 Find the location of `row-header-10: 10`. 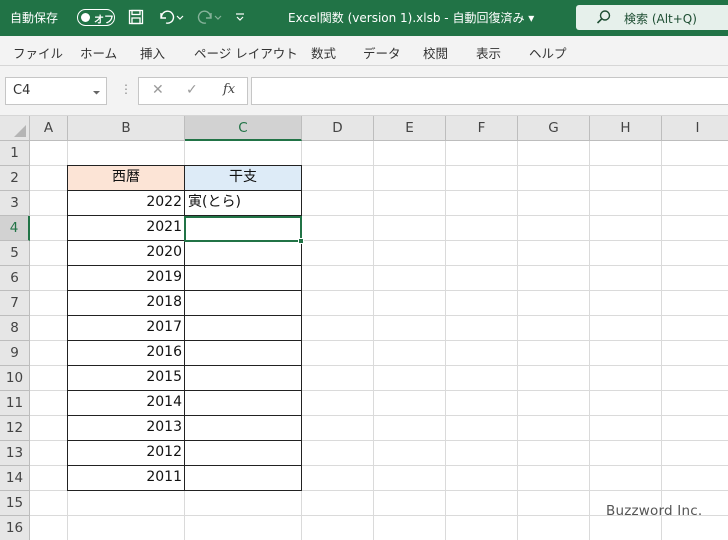

row-header-10: 10 is located at coordinates (15, 378).